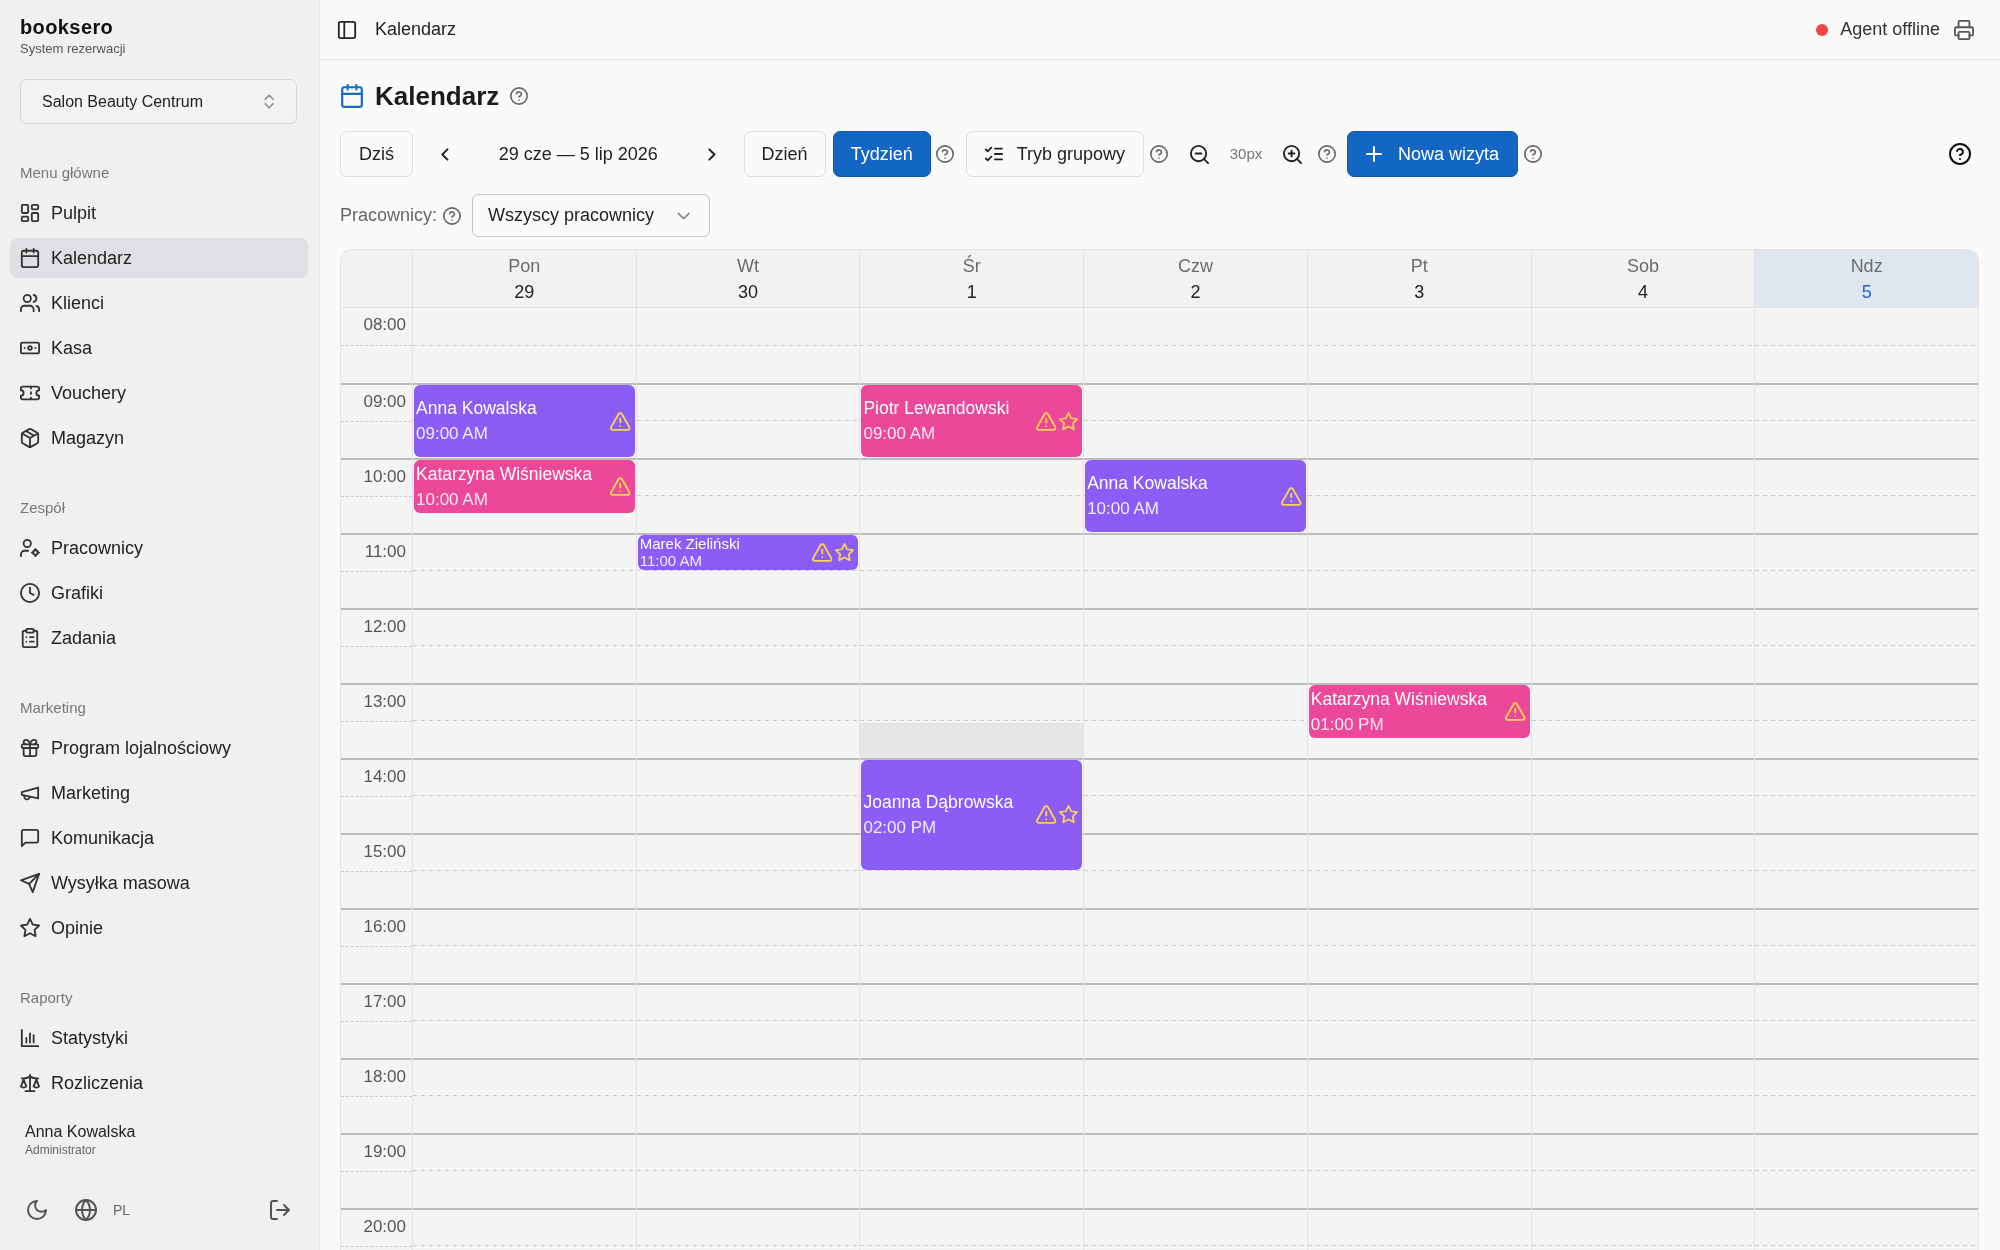  I want to click on nav-item: Vouchery, so click(159, 393).